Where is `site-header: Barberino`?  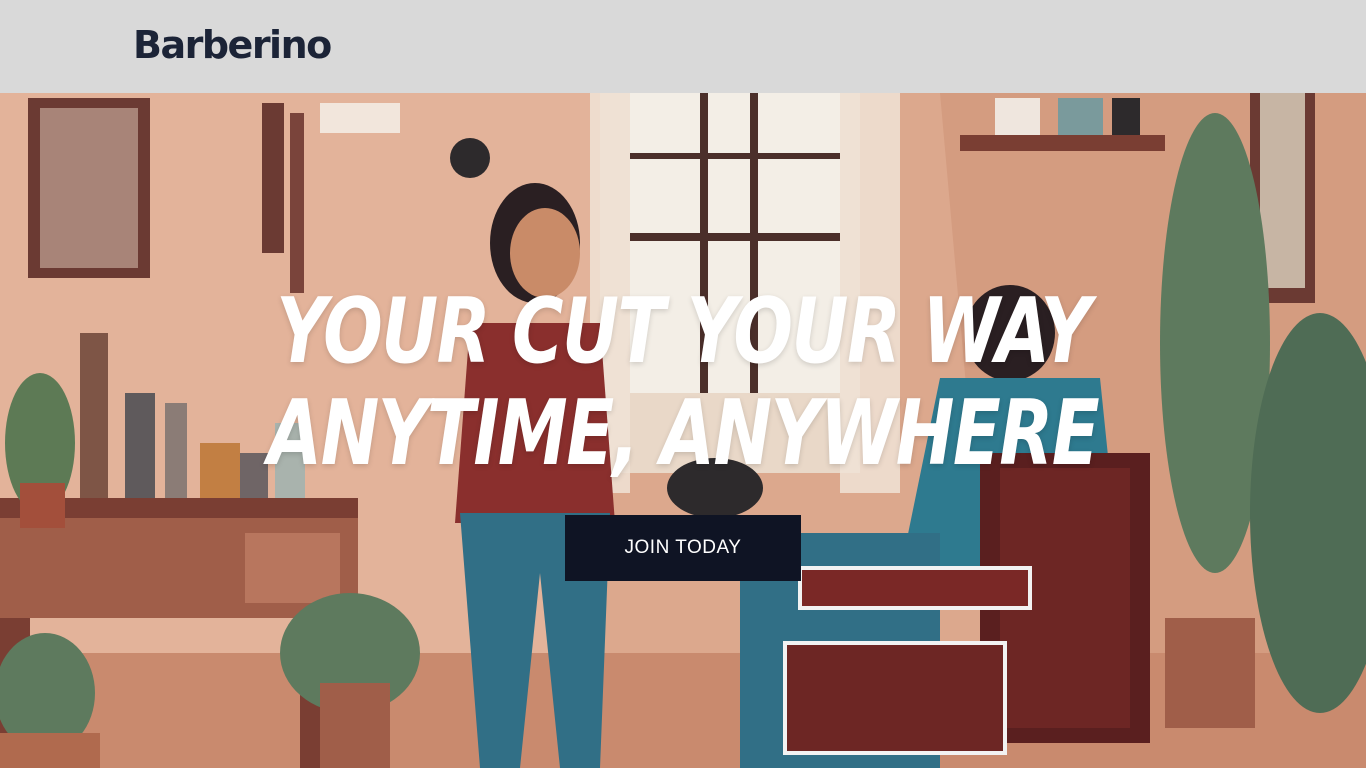
site-header: Barberino is located at coordinates (683, 46).